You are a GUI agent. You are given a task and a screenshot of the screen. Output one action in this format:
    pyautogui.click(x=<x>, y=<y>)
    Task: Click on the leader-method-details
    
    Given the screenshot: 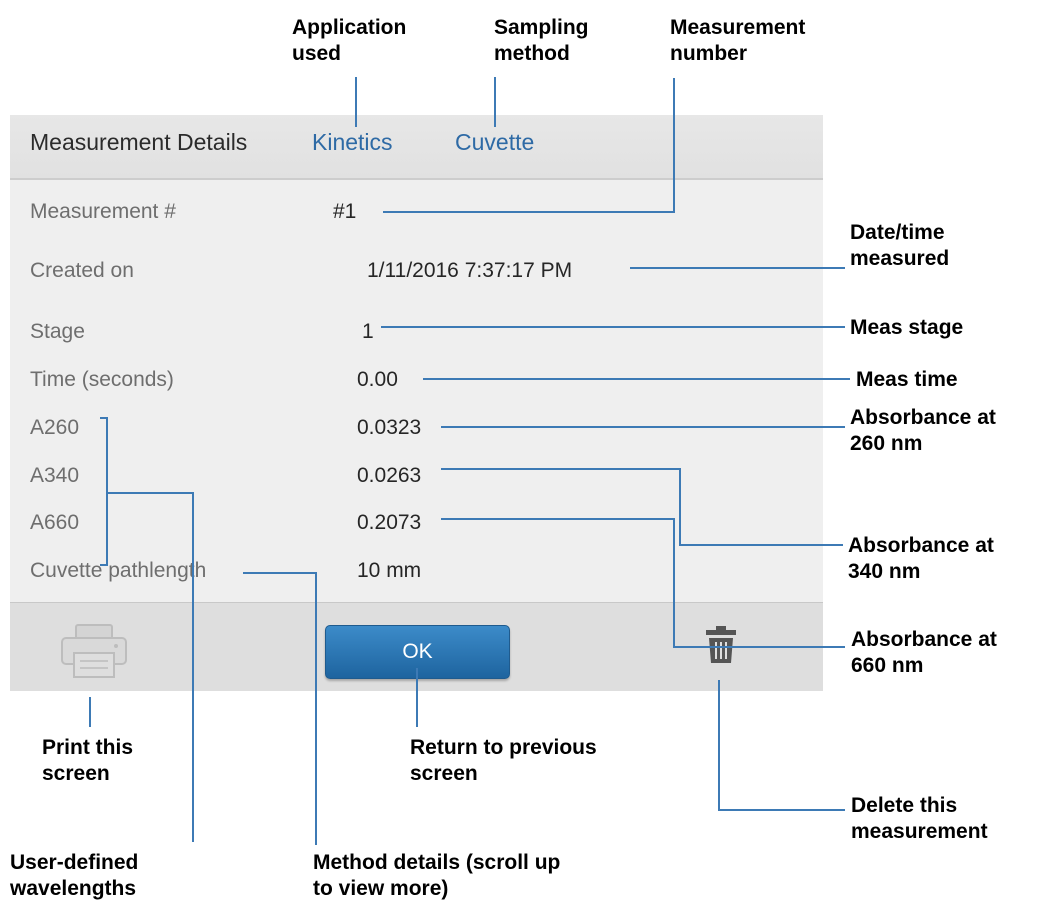 What is the action you would take?
    pyautogui.click(x=280, y=708)
    